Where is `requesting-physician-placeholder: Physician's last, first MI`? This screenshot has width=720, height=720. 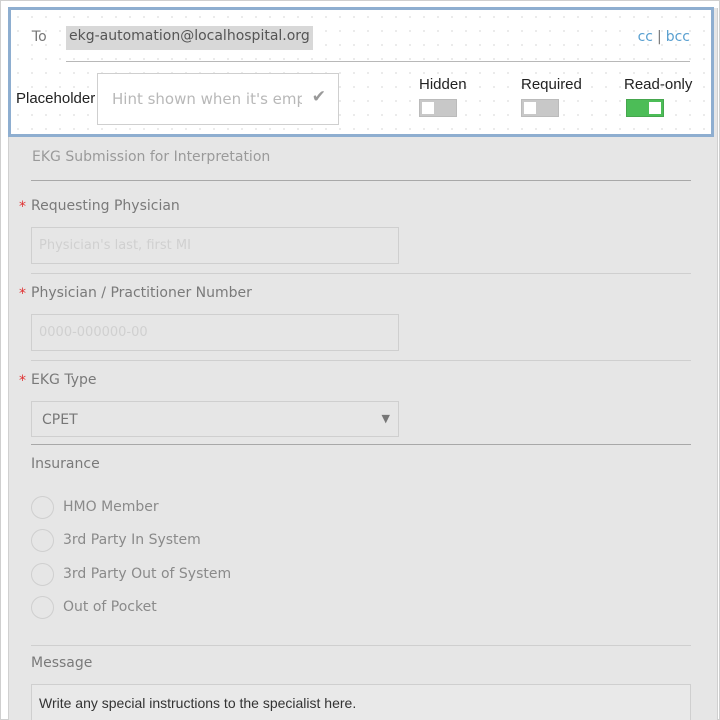
requesting-physician-placeholder: Physician's last, first MI is located at coordinates (115, 245).